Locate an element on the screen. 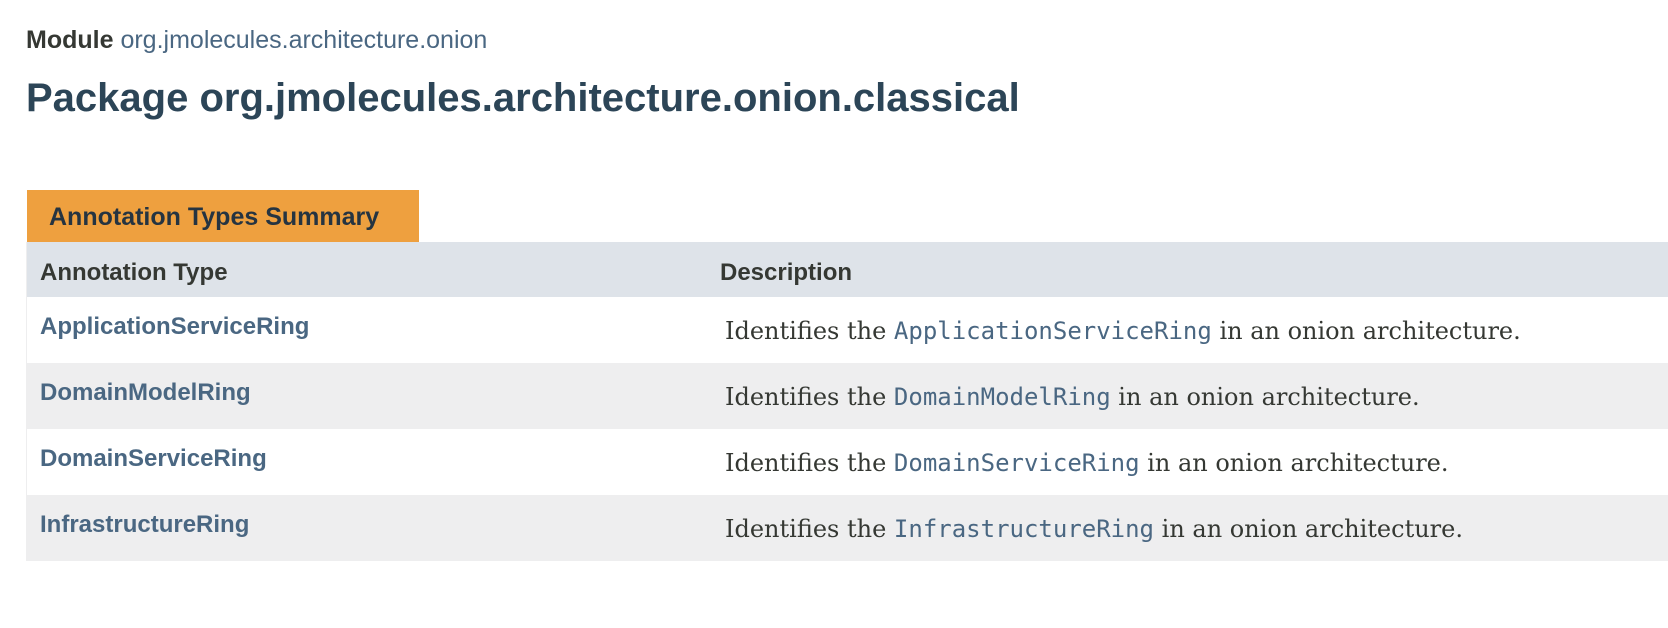 The image size is (1668, 628). annotation-link-domain-model-ring: DomainModelRing is located at coordinates (145, 393).